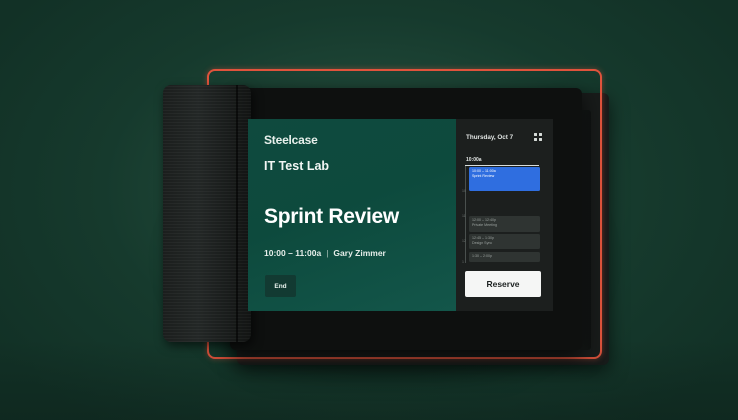 This screenshot has width=738, height=420. What do you see at coordinates (325, 253) in the screenshot?
I see `meeting-details: 10:00 – 11:00a | Gary Zimmer` at bounding box center [325, 253].